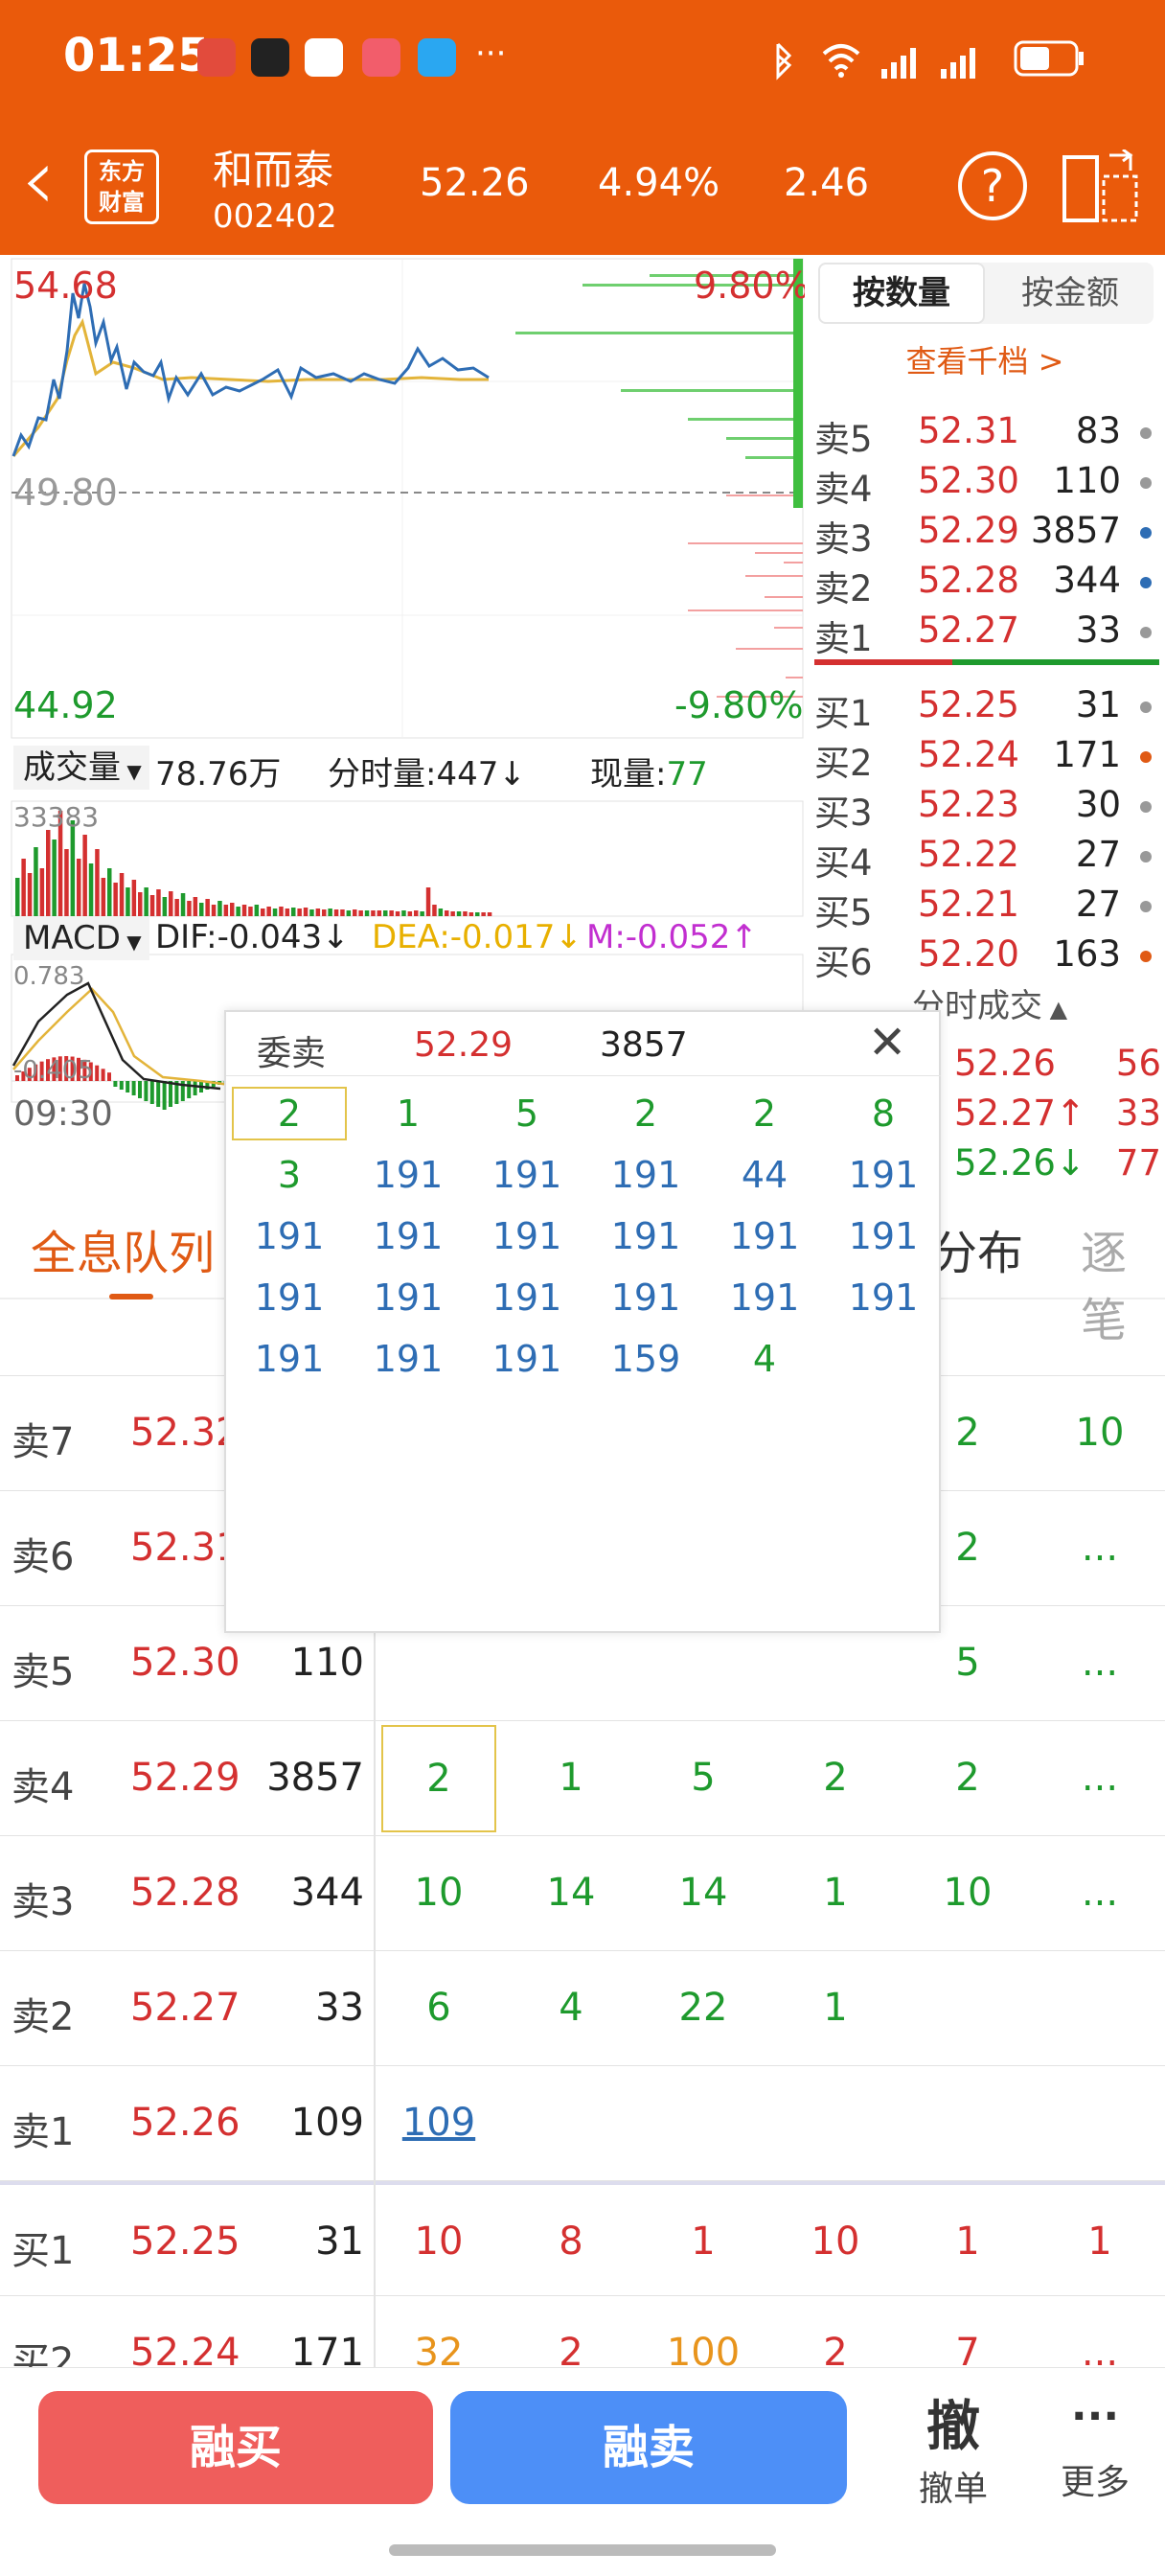 This screenshot has height=2576, width=1165. I want to click on level-price: 52.20, so click(968, 954).